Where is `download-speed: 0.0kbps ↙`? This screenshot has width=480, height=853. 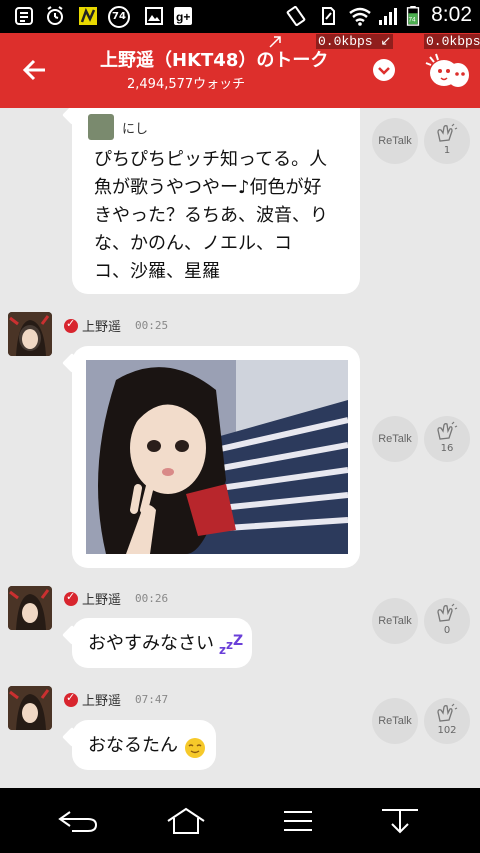 download-speed: 0.0kbps ↙ is located at coordinates (355, 41).